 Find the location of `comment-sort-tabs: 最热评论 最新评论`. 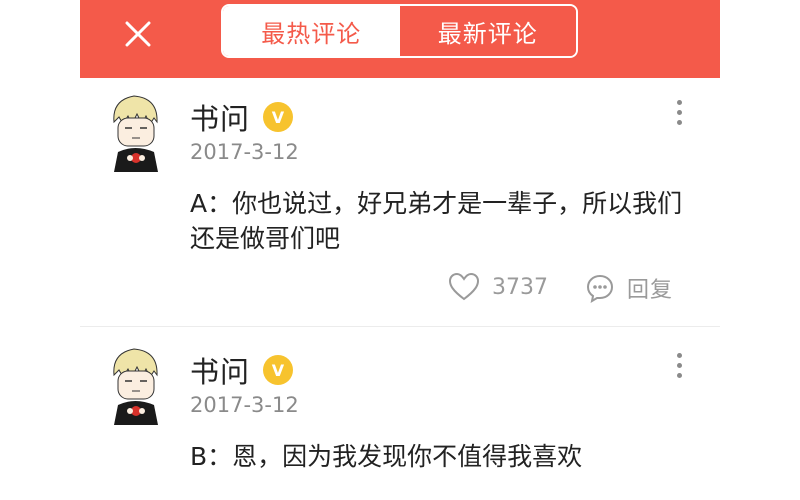

comment-sort-tabs: 最热评论 最新评论 is located at coordinates (399, 31).